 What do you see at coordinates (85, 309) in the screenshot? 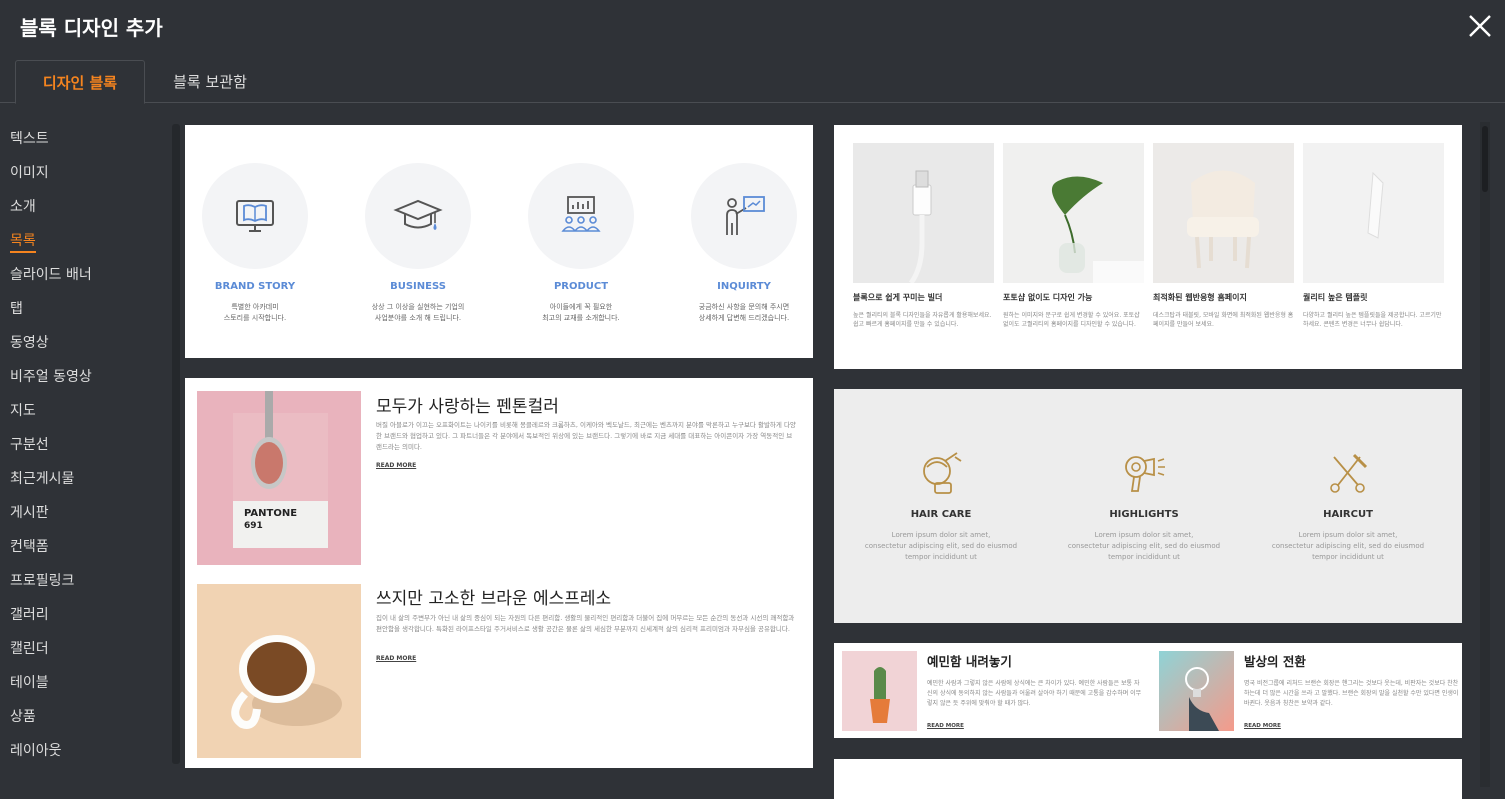
I see `sidebar-item-tab: 탭` at bounding box center [85, 309].